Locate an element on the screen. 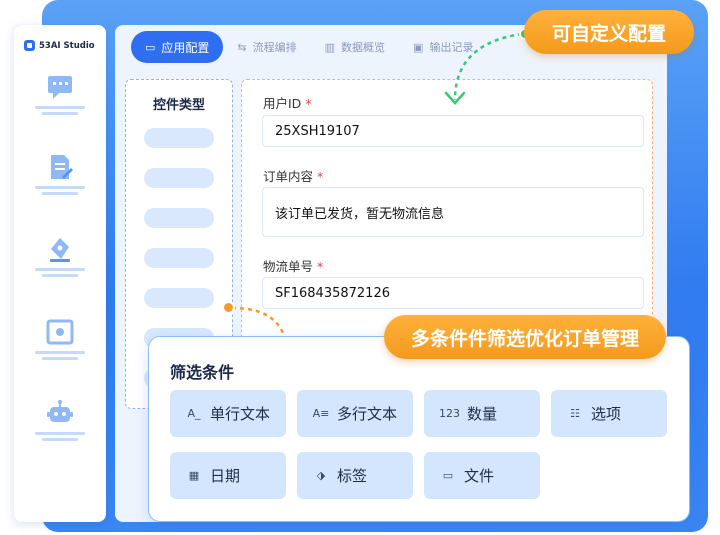  number-icon: 123 is located at coordinates (449, 413).